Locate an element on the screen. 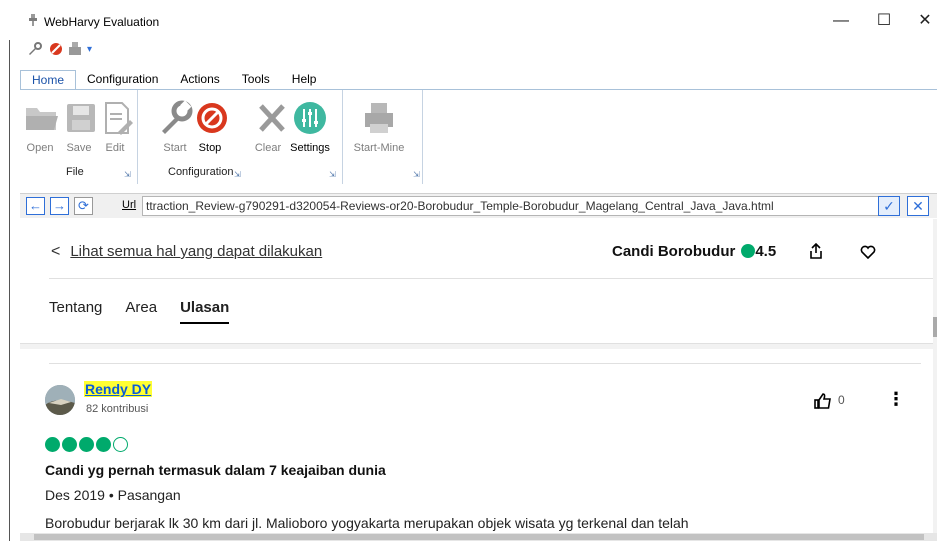 Image resolution: width=937 pixels, height=541 pixels. bubble-rating is located at coordinates (86, 444).